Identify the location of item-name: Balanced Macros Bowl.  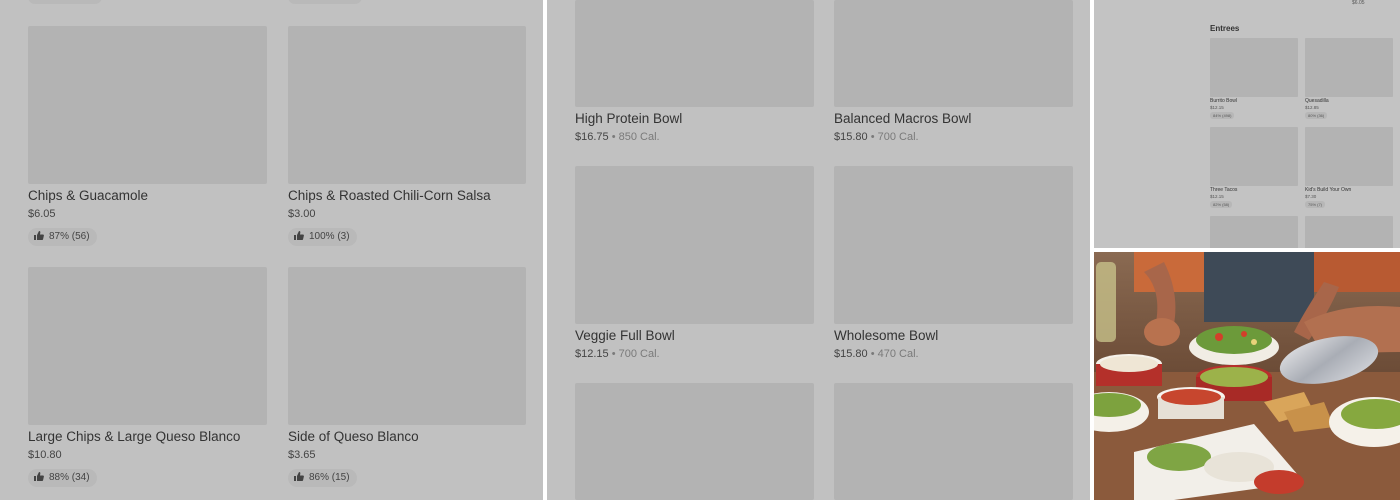
(903, 118).